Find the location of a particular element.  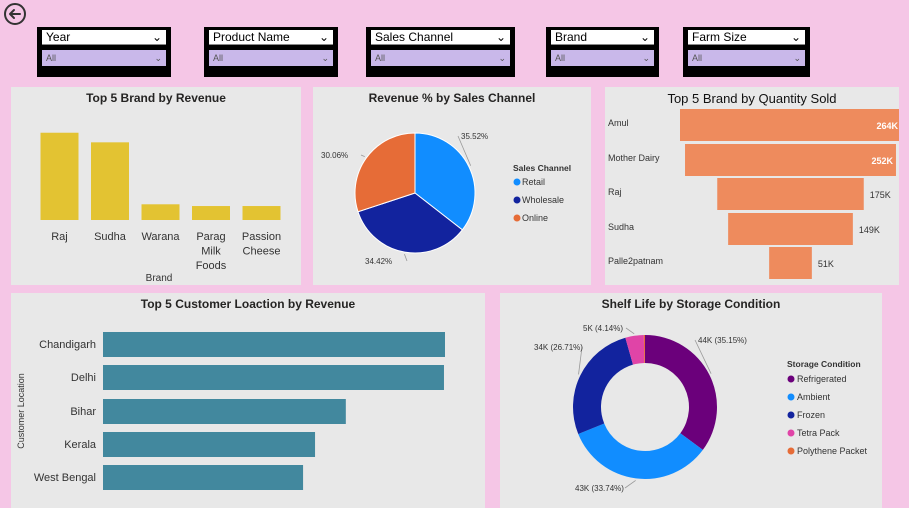

data-label: 43K (33.74%) is located at coordinates (599, 488).